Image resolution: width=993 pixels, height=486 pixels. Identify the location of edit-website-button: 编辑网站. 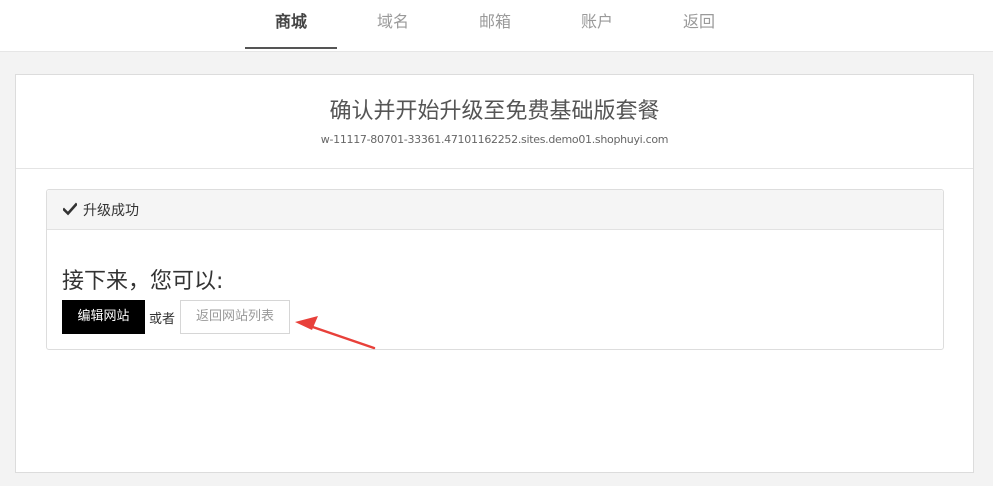
(103, 317).